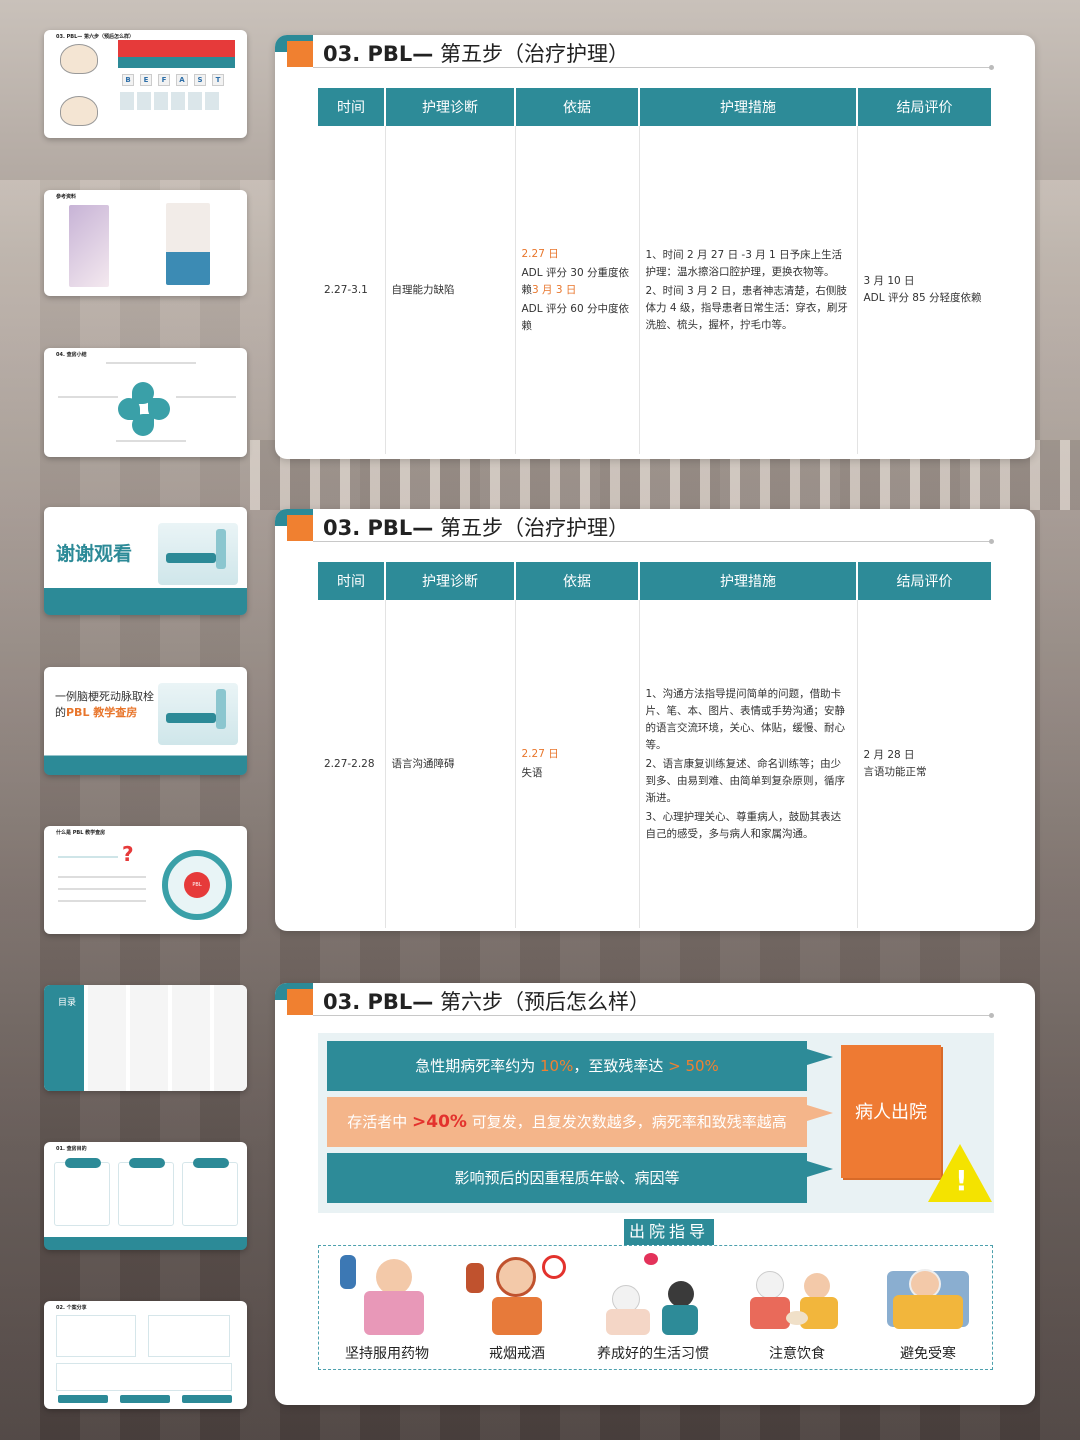 This screenshot has height=1440, width=1080. What do you see at coordinates (145, 402) in the screenshot?
I see `thumbnail-summary: 04. 查房小结` at bounding box center [145, 402].